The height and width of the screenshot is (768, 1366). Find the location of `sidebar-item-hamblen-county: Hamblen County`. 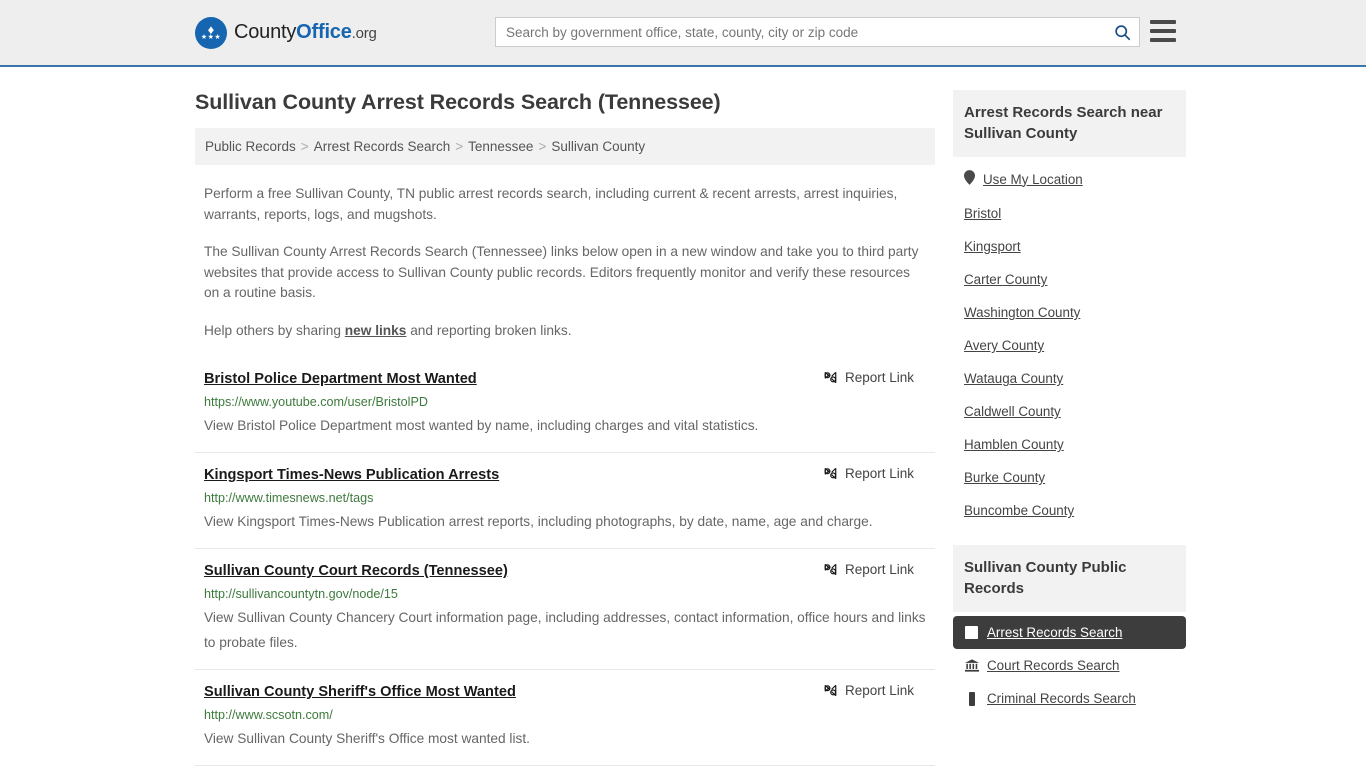

sidebar-item-hamblen-county: Hamblen County is located at coordinates (1069, 444).